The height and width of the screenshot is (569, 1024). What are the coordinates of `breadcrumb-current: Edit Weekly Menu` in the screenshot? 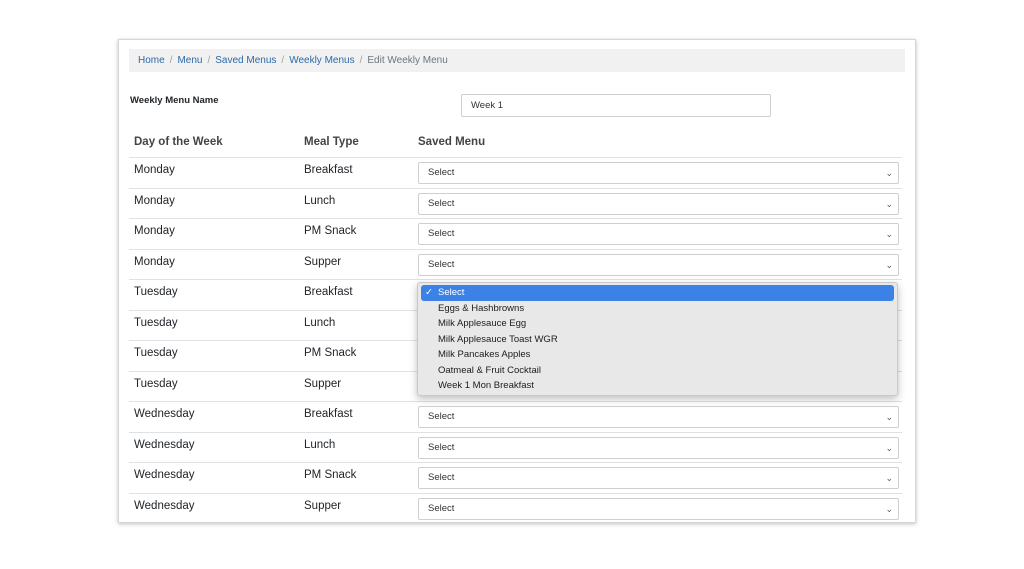 It's located at (407, 60).